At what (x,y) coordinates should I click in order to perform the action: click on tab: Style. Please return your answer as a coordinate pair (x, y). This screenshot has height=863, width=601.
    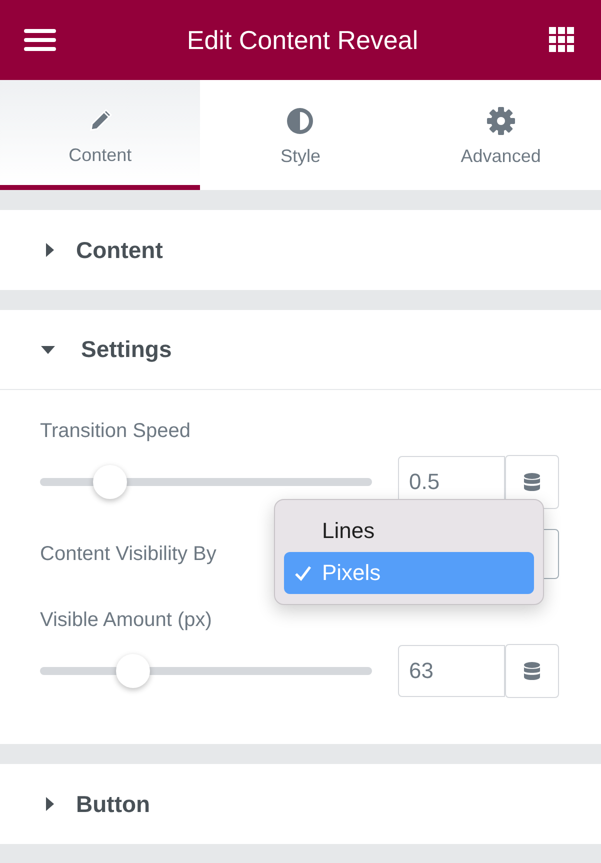
    Looking at the image, I should click on (300, 135).